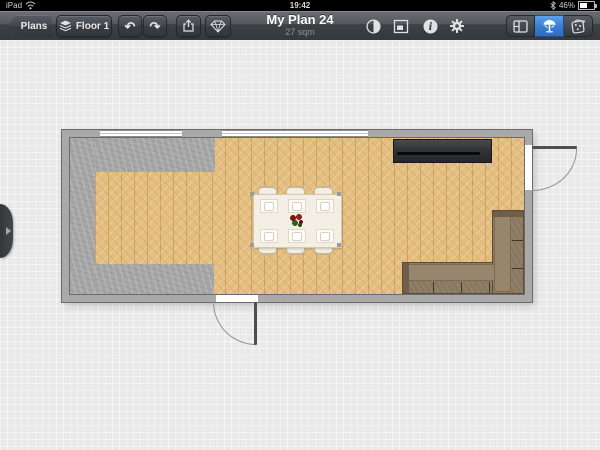 This screenshot has width=600, height=450. I want to click on plans-back-button: Plans, so click(30, 26).